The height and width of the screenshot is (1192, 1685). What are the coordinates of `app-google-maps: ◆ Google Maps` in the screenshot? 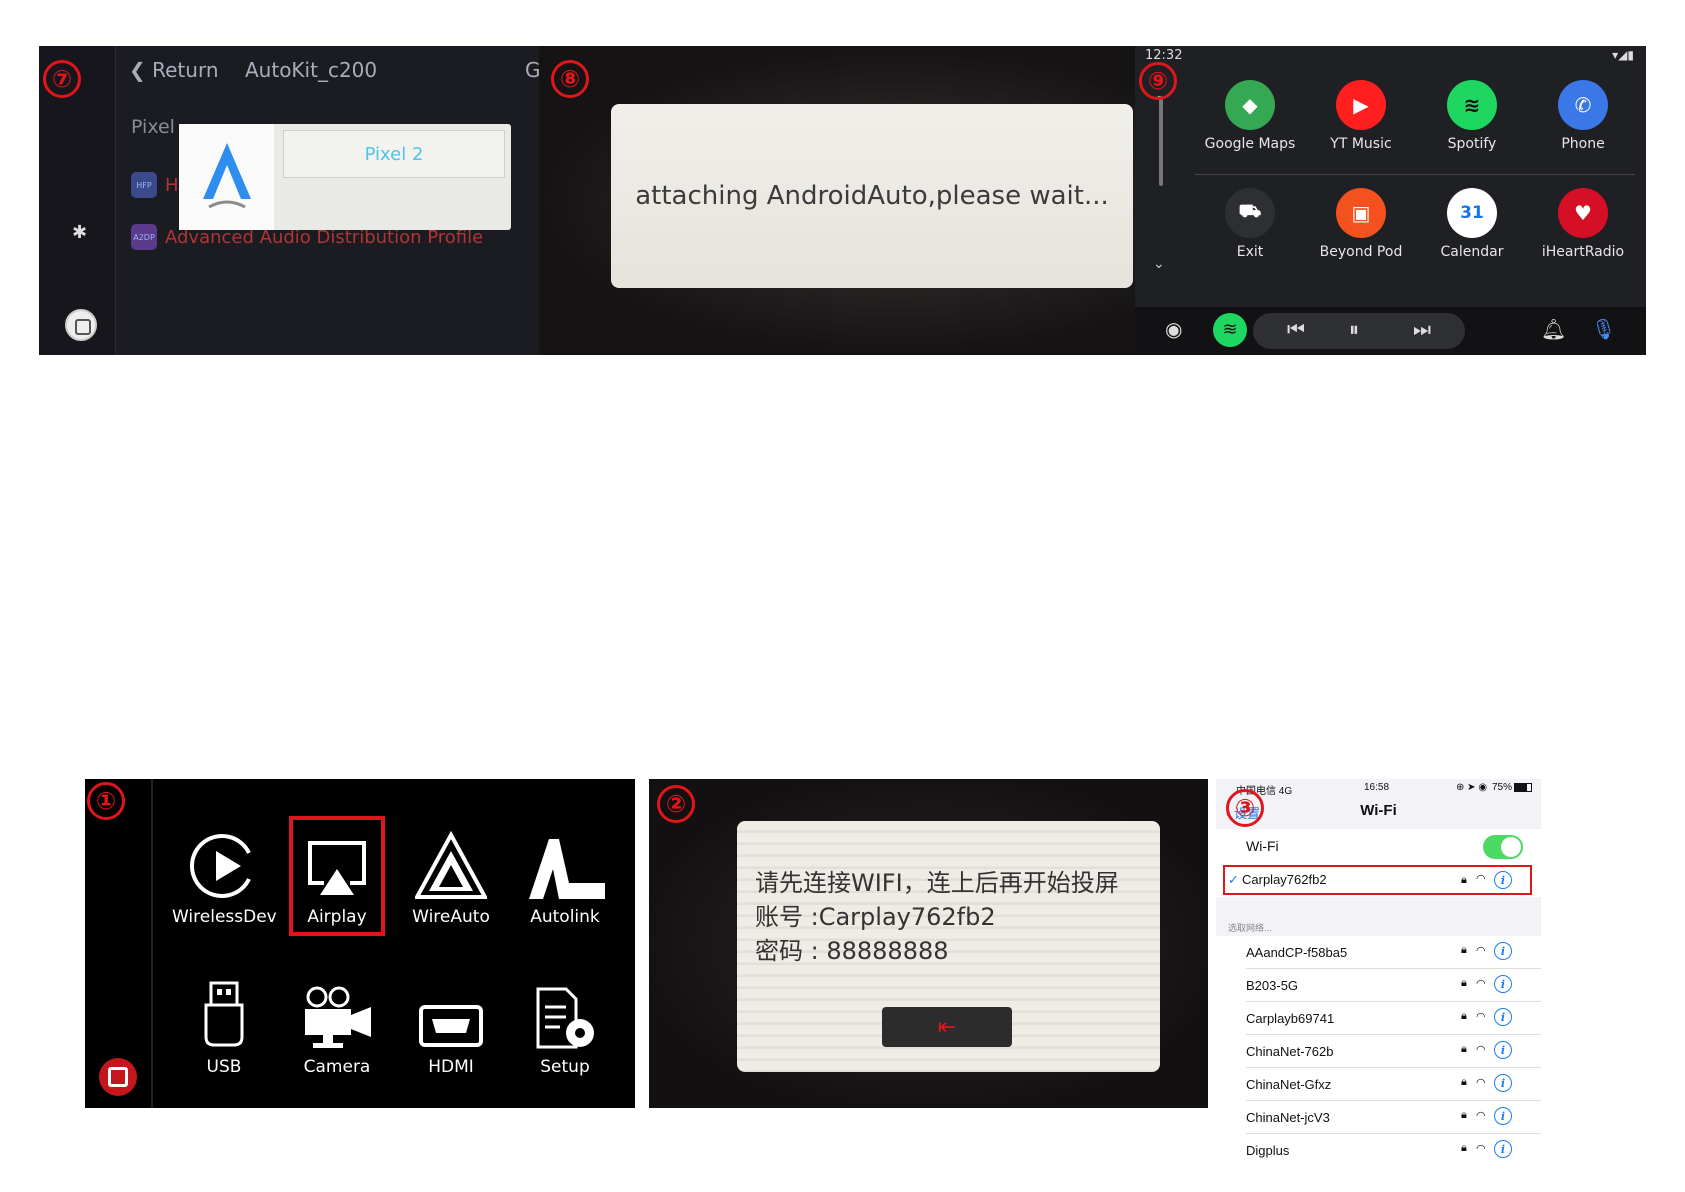 It's located at (1250, 116).